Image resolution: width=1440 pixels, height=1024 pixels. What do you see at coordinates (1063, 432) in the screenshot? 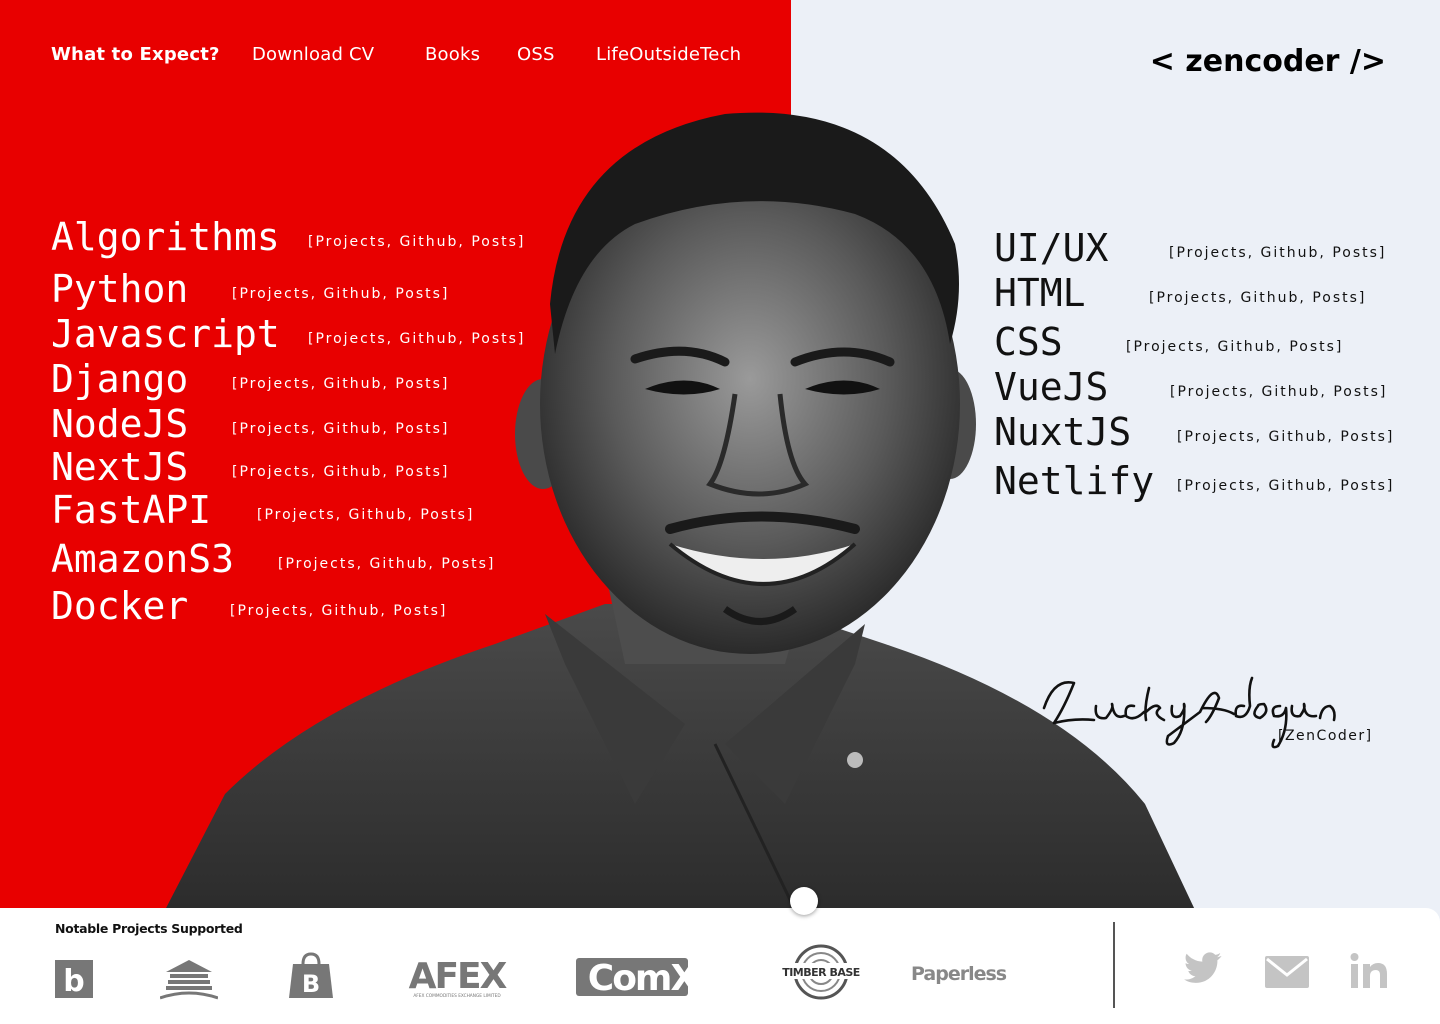
I see `skill-name: NuxtJS` at bounding box center [1063, 432].